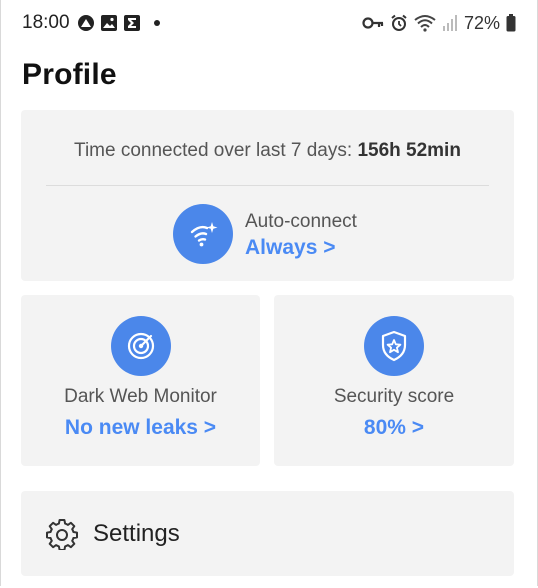 The width and height of the screenshot is (538, 588). I want to click on security-score-link: 80% >, so click(394, 428).